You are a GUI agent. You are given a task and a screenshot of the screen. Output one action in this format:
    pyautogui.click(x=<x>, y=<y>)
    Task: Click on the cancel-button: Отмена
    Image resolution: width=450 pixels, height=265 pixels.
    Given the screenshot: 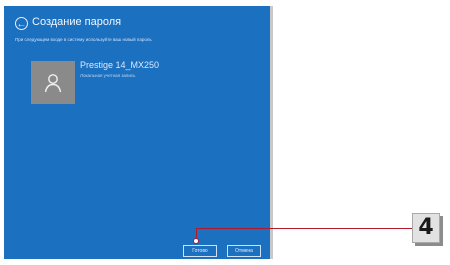 What is the action you would take?
    pyautogui.click(x=244, y=251)
    